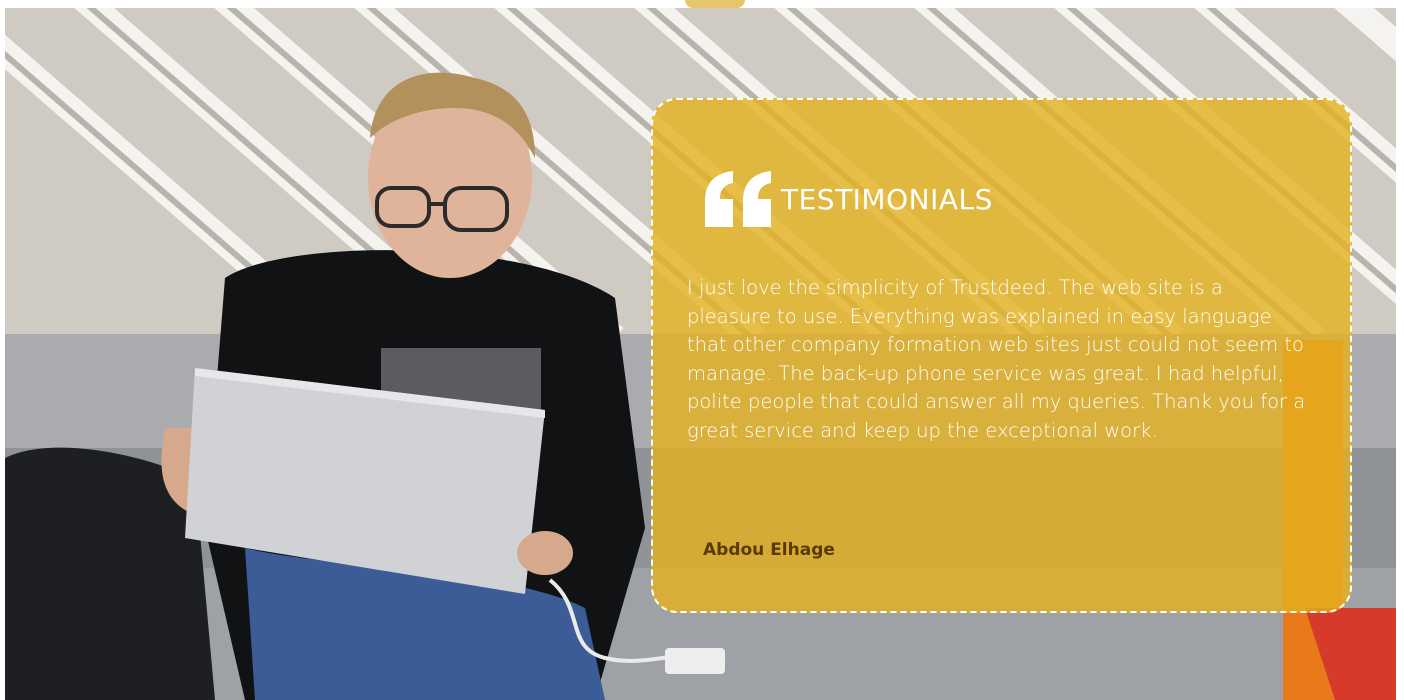  I want to click on section-title: TESTIMONIALS, so click(887, 199).